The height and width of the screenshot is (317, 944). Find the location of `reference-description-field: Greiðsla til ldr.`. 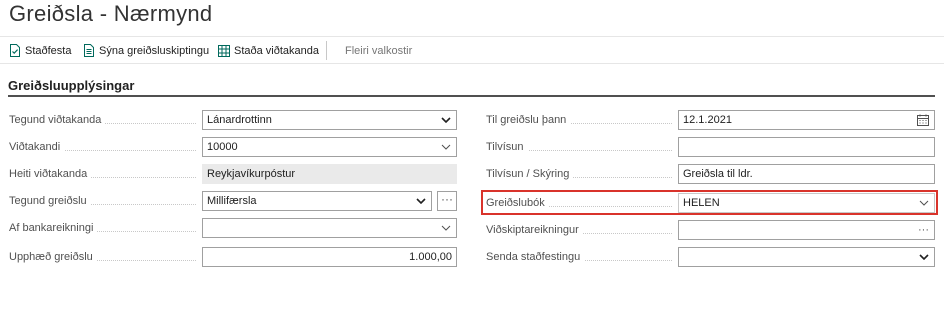

reference-description-field: Greiðsla til ldr. is located at coordinates (806, 174).